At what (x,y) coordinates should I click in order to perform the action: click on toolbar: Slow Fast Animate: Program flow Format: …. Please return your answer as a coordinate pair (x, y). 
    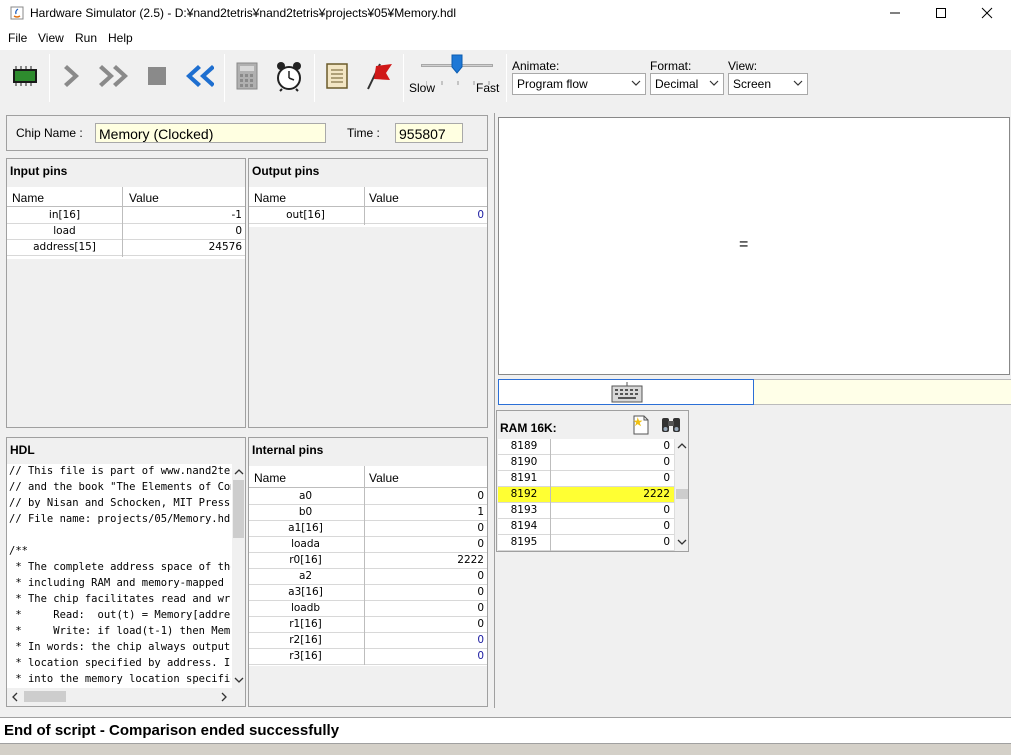
    Looking at the image, I should click on (505, 79).